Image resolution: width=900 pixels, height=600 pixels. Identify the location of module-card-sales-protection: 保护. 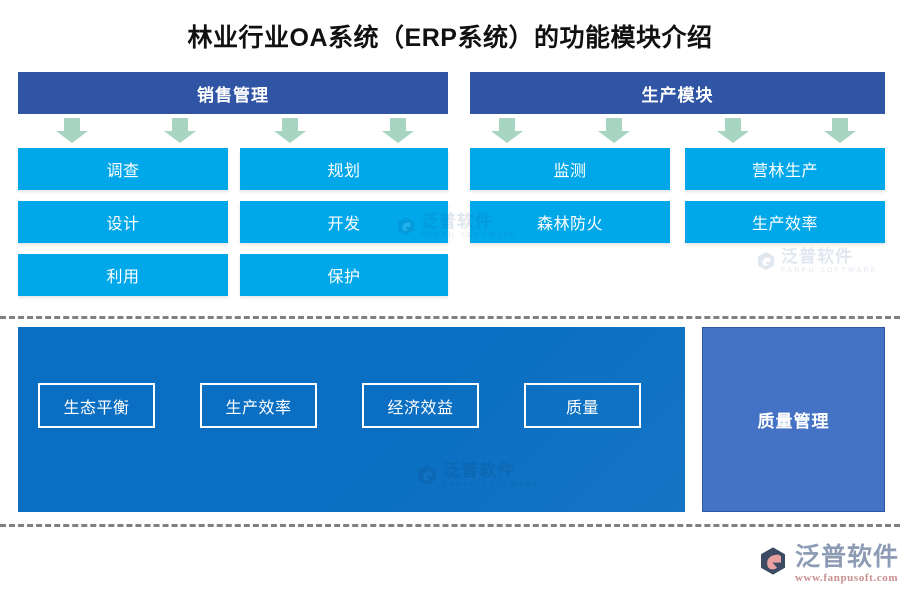
(344, 275).